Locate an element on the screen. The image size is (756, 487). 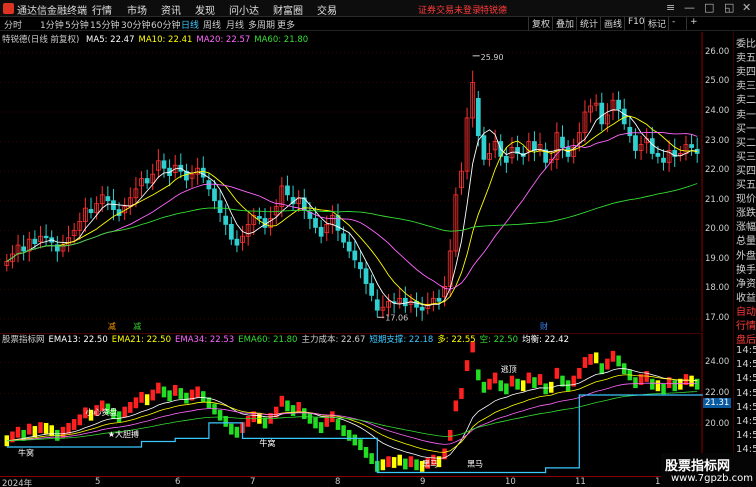
quote-panel-label: 净资 is located at coordinates (746, 284).